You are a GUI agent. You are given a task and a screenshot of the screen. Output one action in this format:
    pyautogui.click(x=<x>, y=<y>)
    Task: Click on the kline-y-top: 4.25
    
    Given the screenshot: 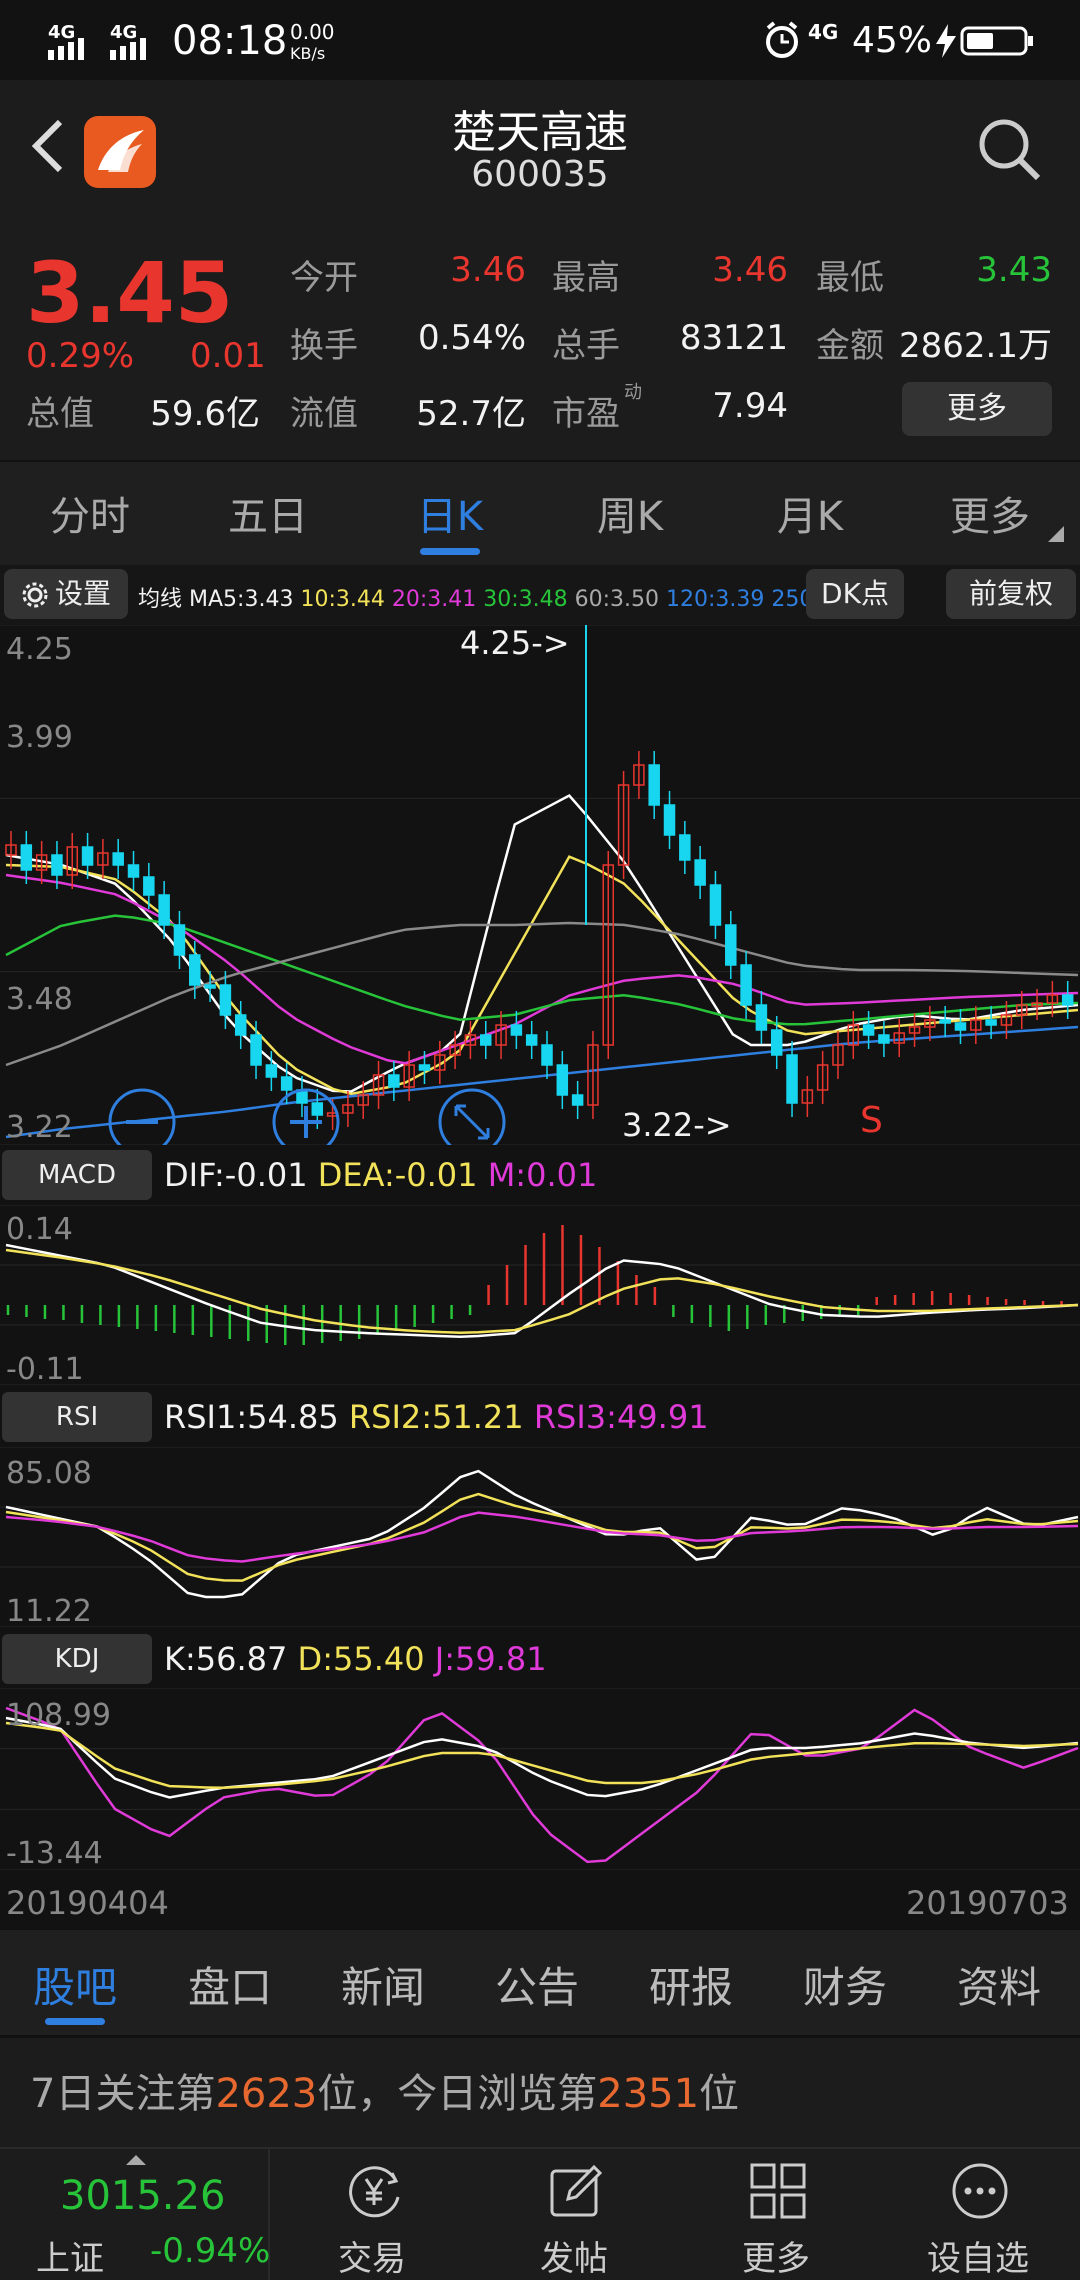 What is the action you would take?
    pyautogui.click(x=39, y=649)
    